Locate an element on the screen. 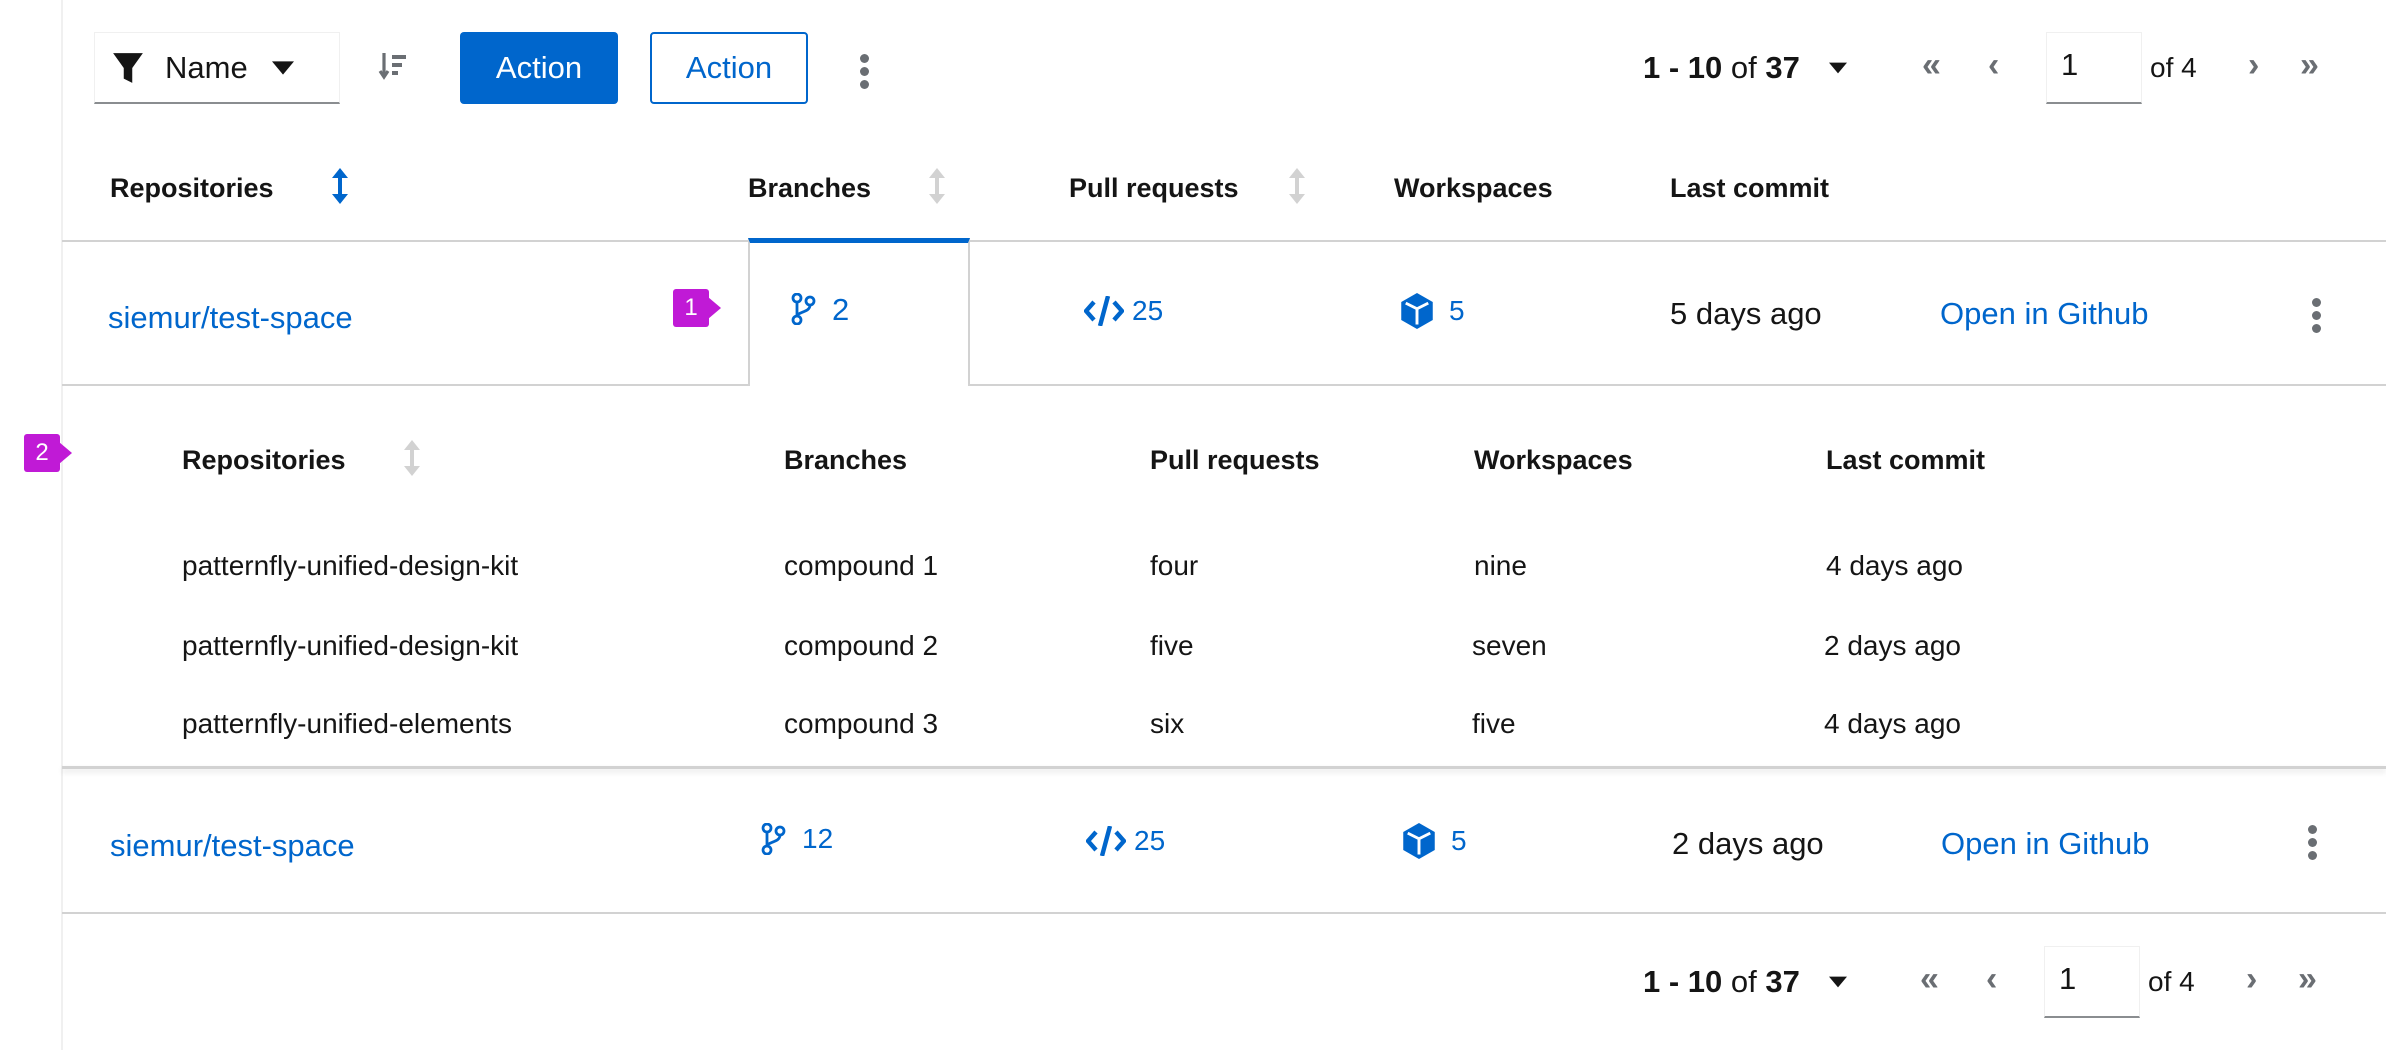 This screenshot has height=1050, width=2386. nested-cell: six is located at coordinates (1167, 723).